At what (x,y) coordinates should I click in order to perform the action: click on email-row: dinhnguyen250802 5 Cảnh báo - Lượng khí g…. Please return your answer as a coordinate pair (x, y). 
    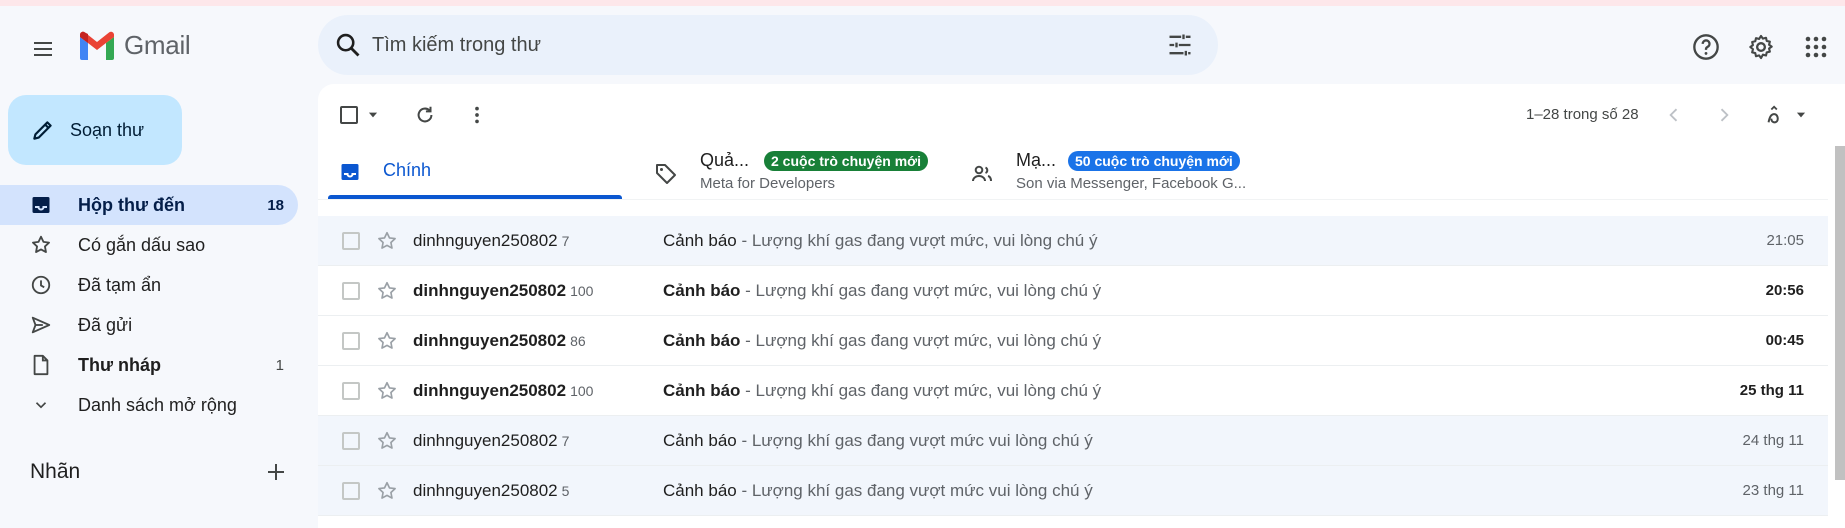
    Looking at the image, I should click on (1073, 491).